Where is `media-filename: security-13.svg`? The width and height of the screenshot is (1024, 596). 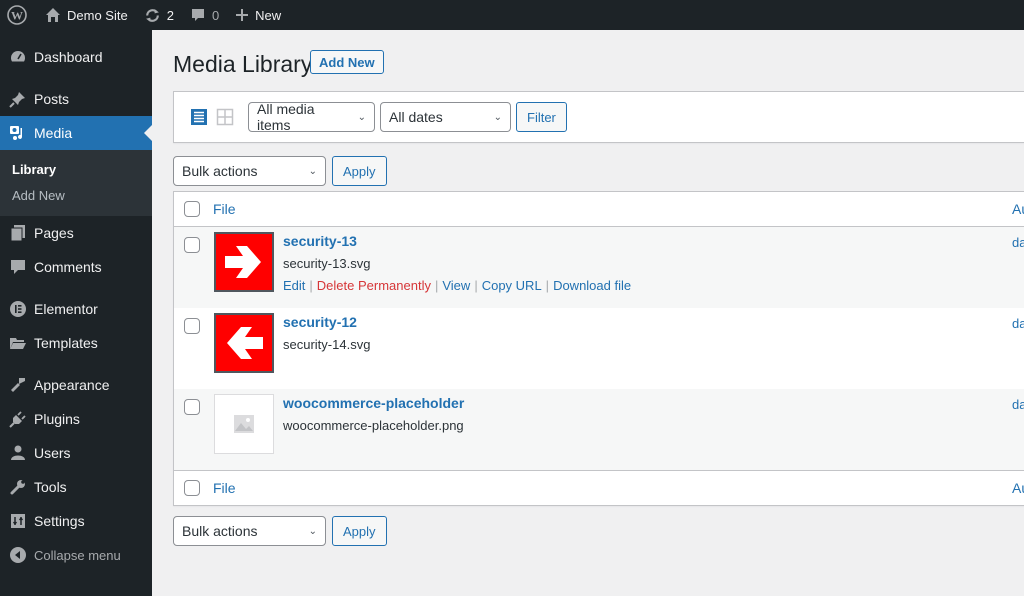
media-filename: security-13.svg is located at coordinates (327, 263).